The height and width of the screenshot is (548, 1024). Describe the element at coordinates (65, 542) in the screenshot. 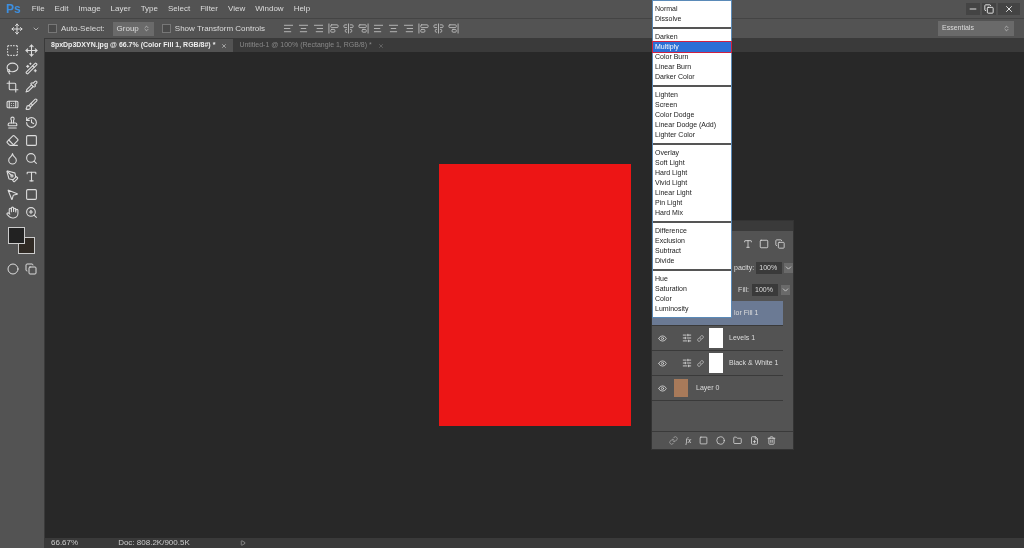

I see `zoom-level: 66.67%` at that location.